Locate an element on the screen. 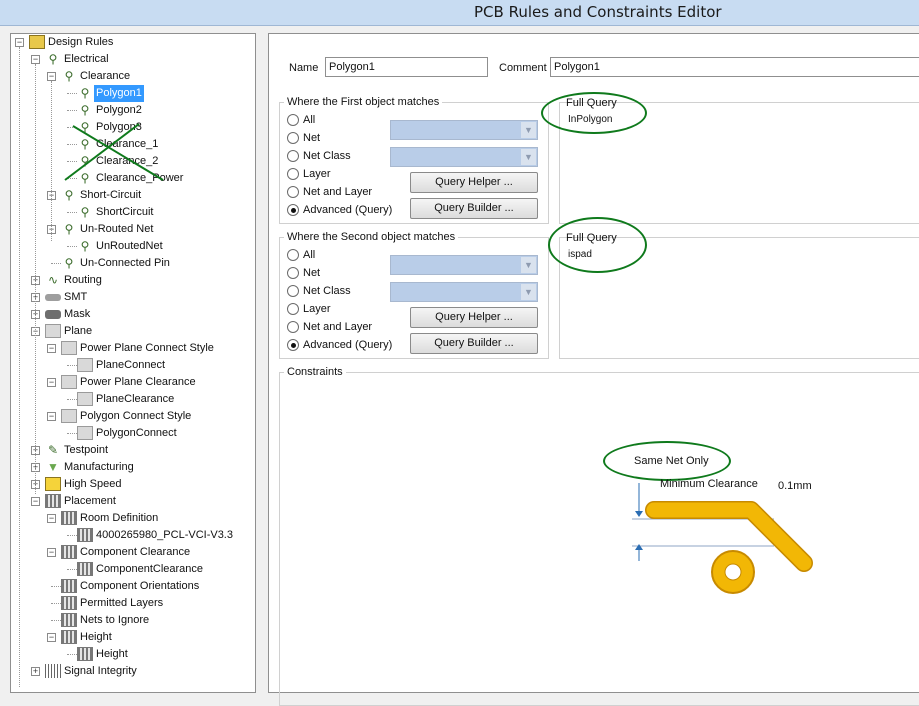 This screenshot has width=919, height=706. expand-icon: + is located at coordinates (35, 671).